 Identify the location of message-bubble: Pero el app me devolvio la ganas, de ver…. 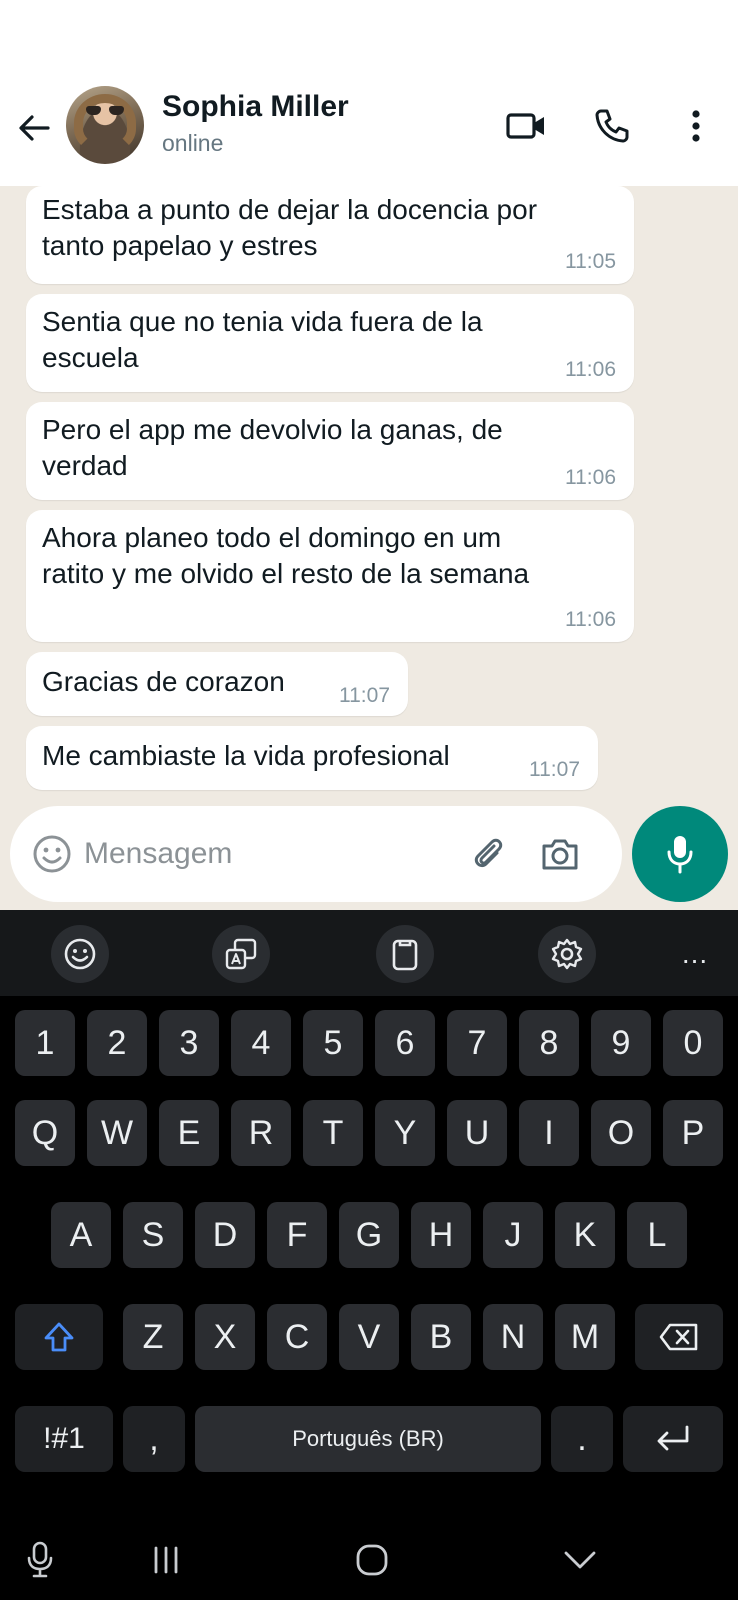
(330, 451).